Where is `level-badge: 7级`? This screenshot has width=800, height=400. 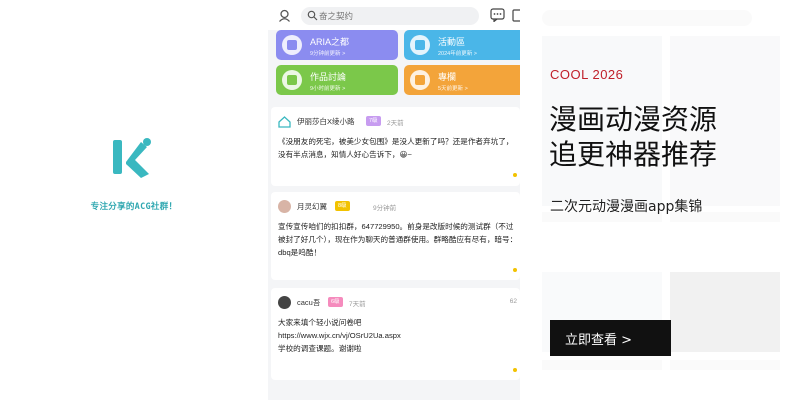
level-badge: 7级 is located at coordinates (373, 121).